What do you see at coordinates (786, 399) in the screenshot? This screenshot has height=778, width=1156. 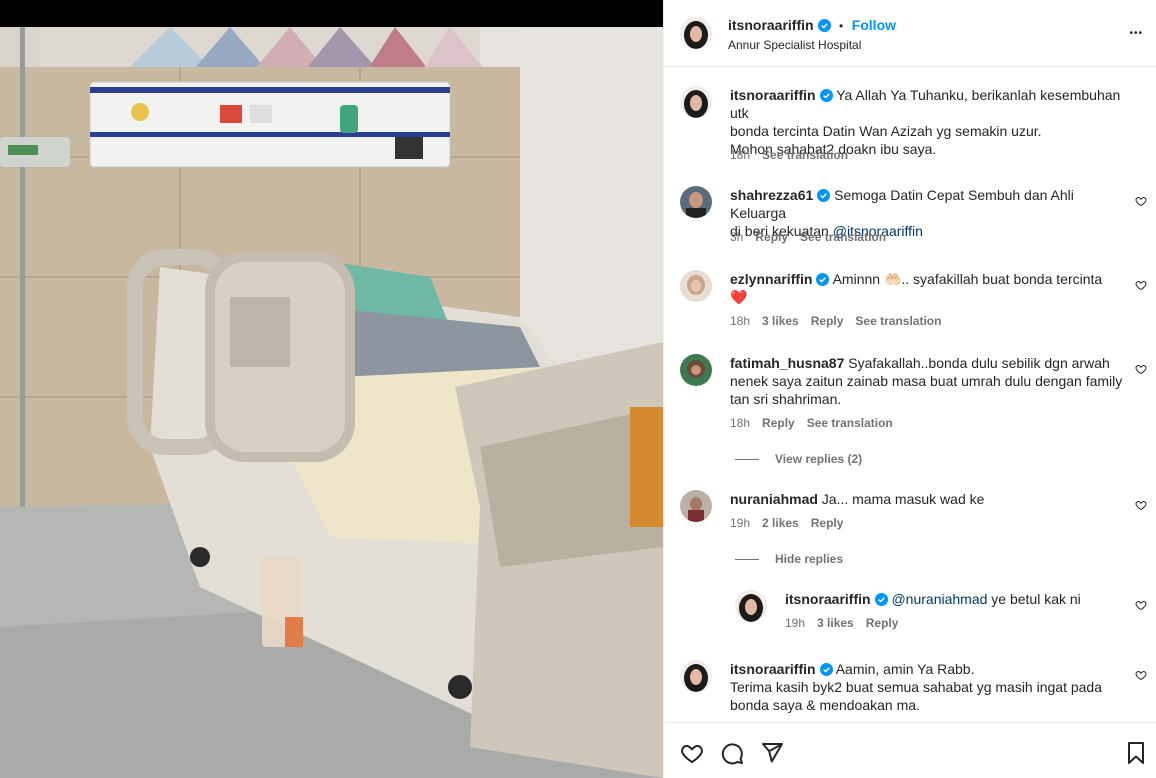 I see `comment-text-line: tan sri shahriman.` at bounding box center [786, 399].